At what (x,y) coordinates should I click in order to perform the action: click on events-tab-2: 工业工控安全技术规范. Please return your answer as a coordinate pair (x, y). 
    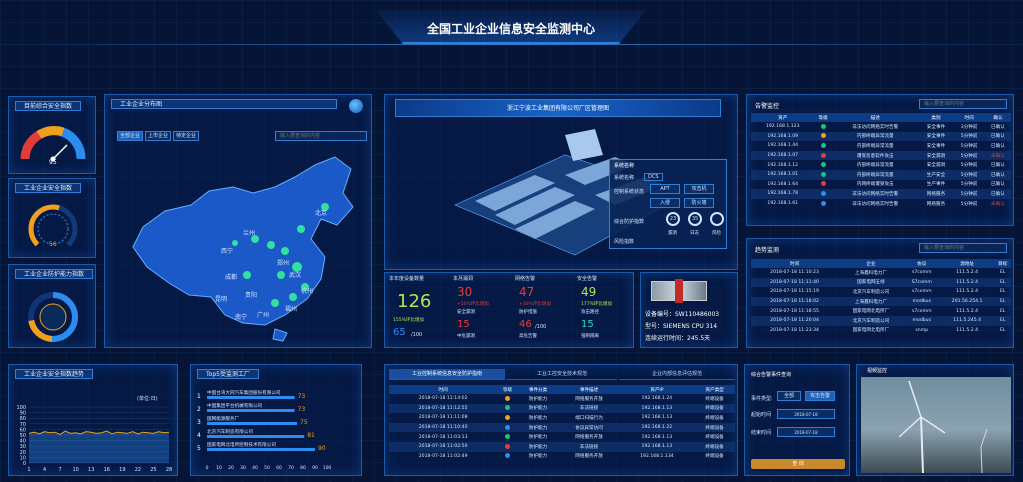
    Looking at the image, I should click on (562, 374).